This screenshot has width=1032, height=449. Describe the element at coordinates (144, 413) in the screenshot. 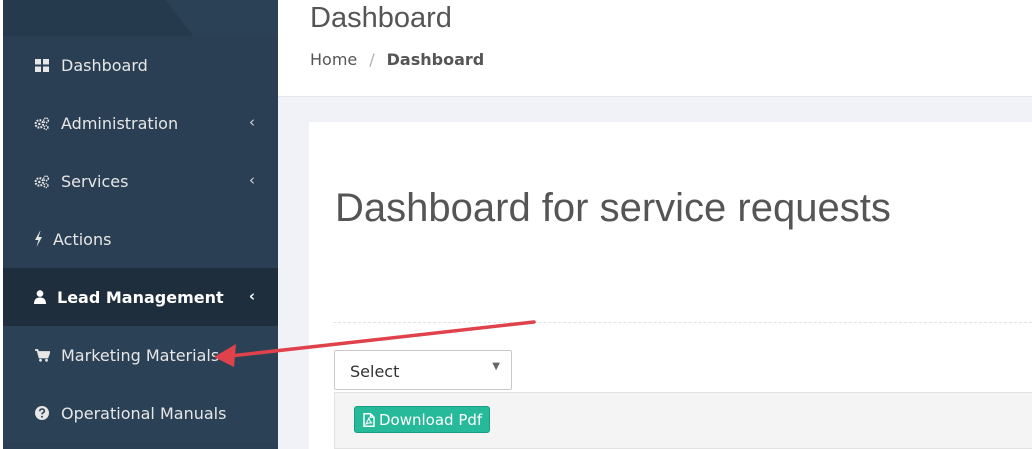

I see `sidebar-item-label: Operational Manuals` at that location.